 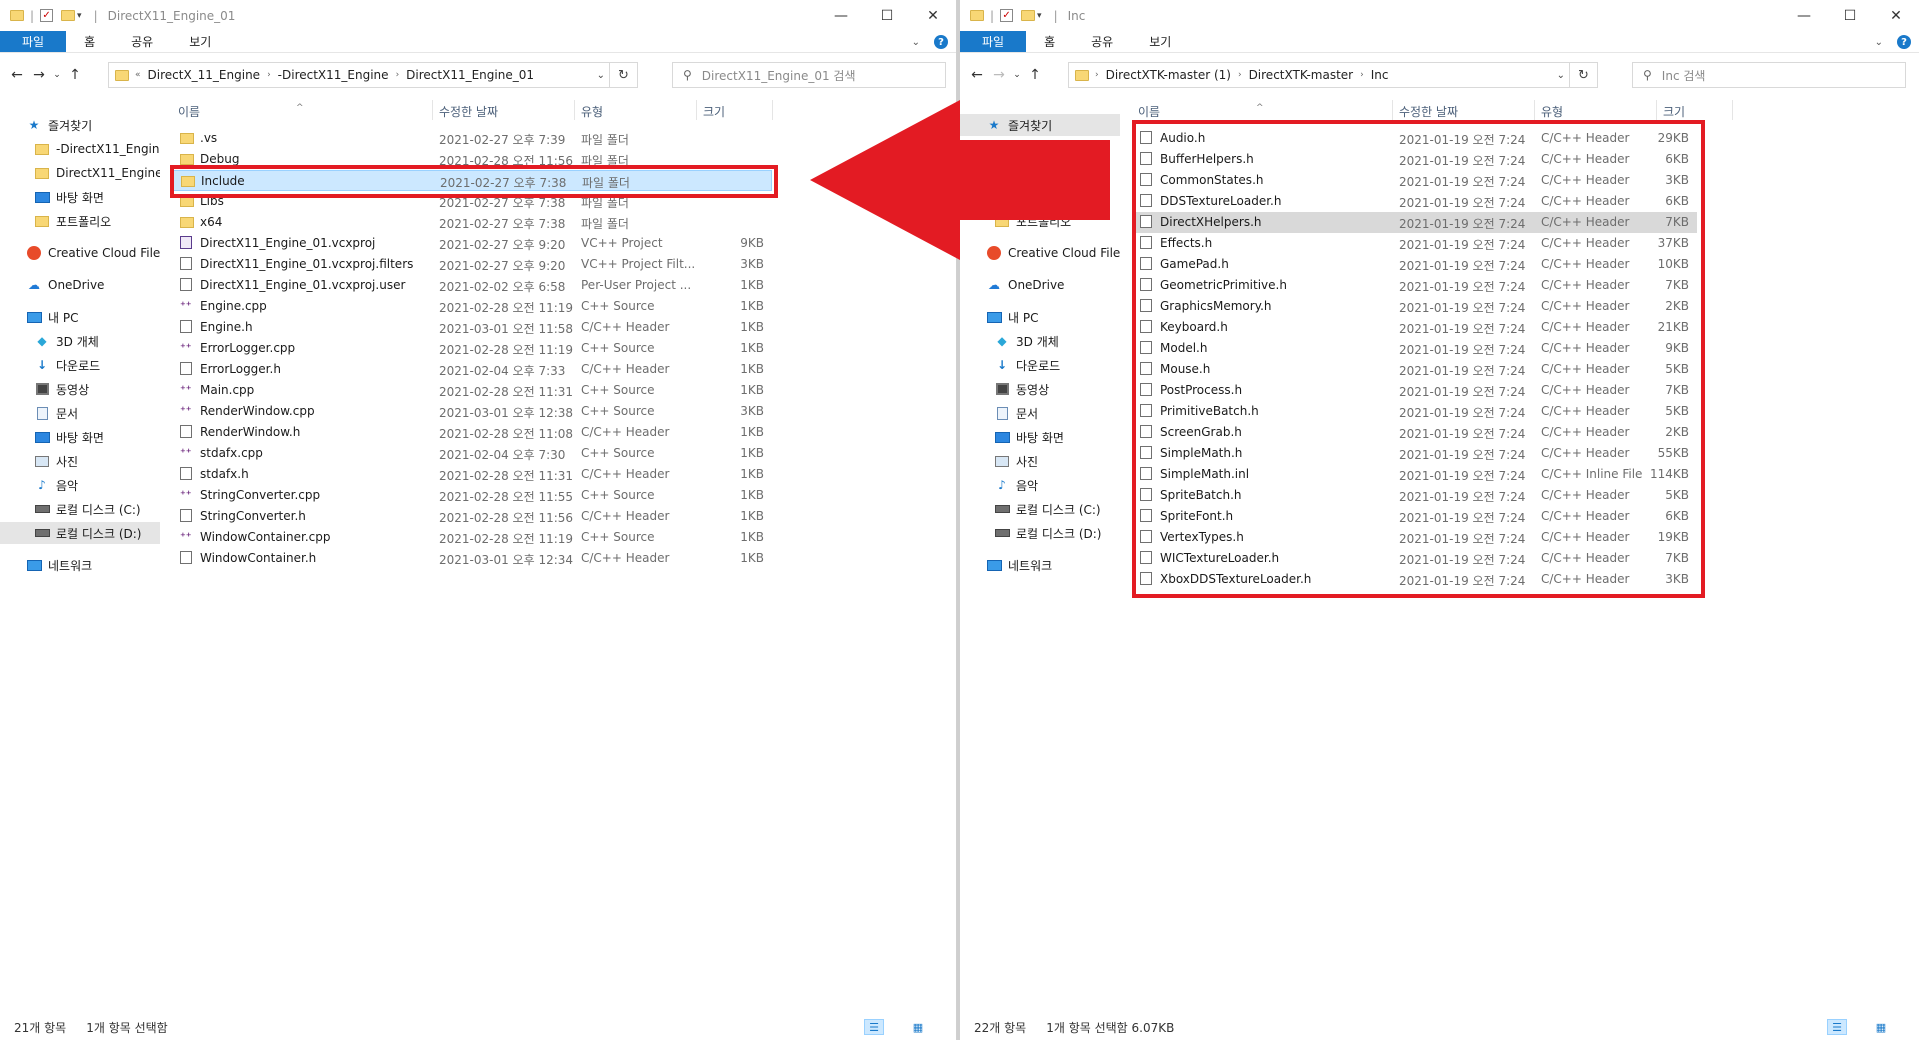 What do you see at coordinates (80, 197) in the screenshot?
I see `nav-desktop: 바탕 화면` at bounding box center [80, 197].